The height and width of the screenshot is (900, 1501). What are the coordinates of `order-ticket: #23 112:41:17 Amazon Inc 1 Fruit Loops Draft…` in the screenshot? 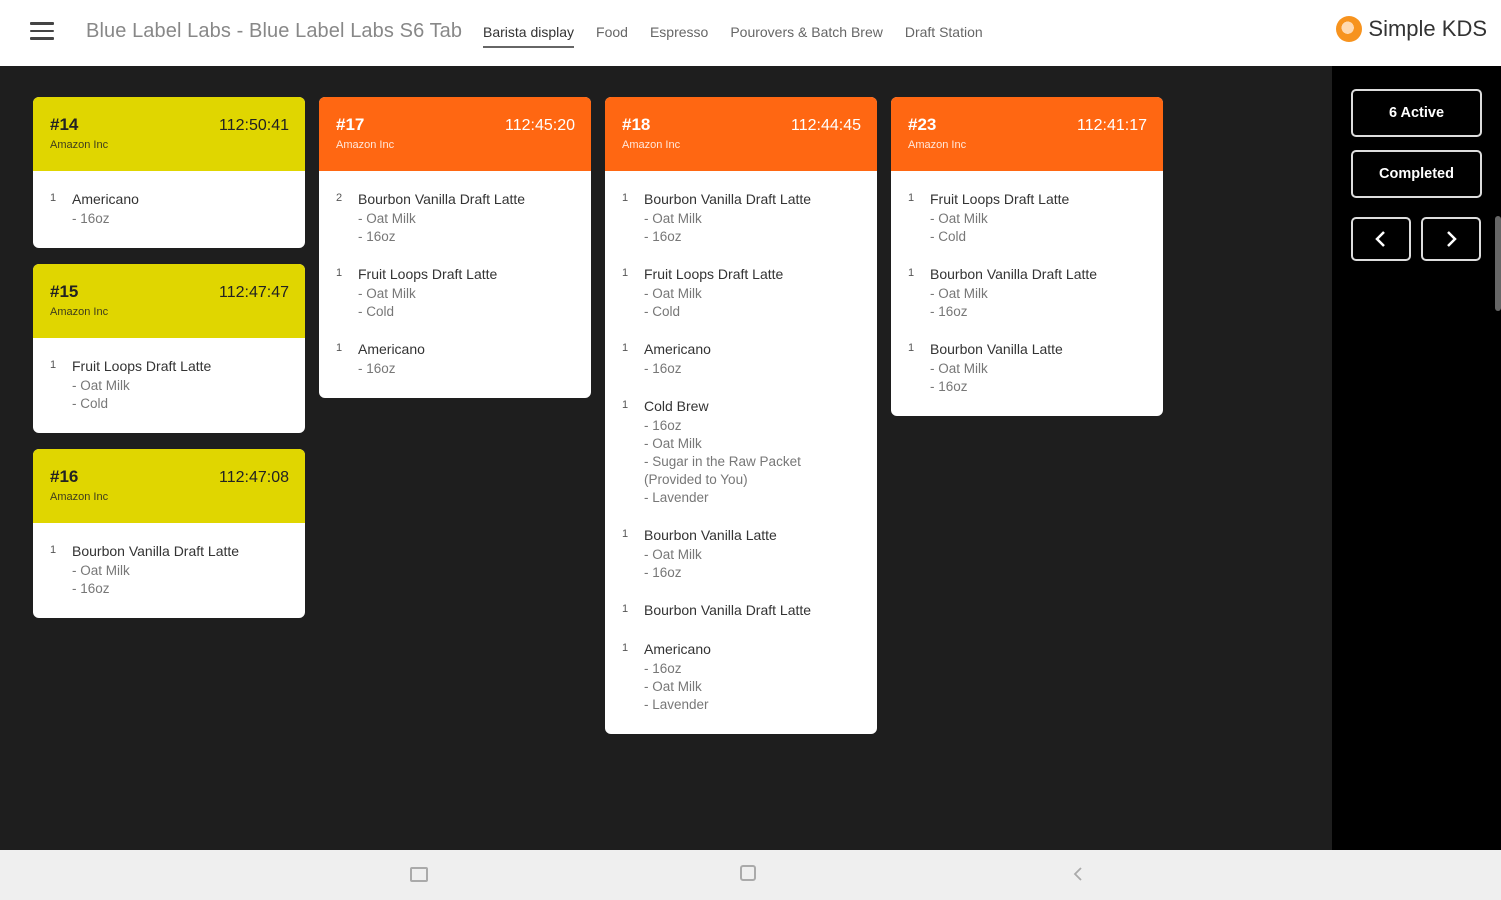 It's located at (1027, 256).